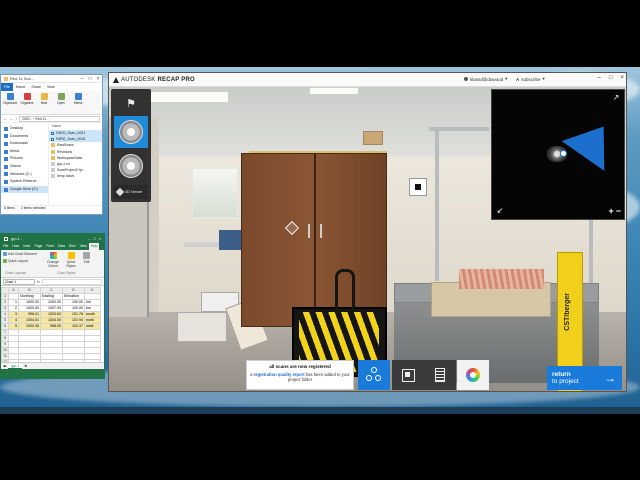  Describe the element at coordinates (53, 260) in the screenshot. I see `change-colors-button: Change Colors` at that location.